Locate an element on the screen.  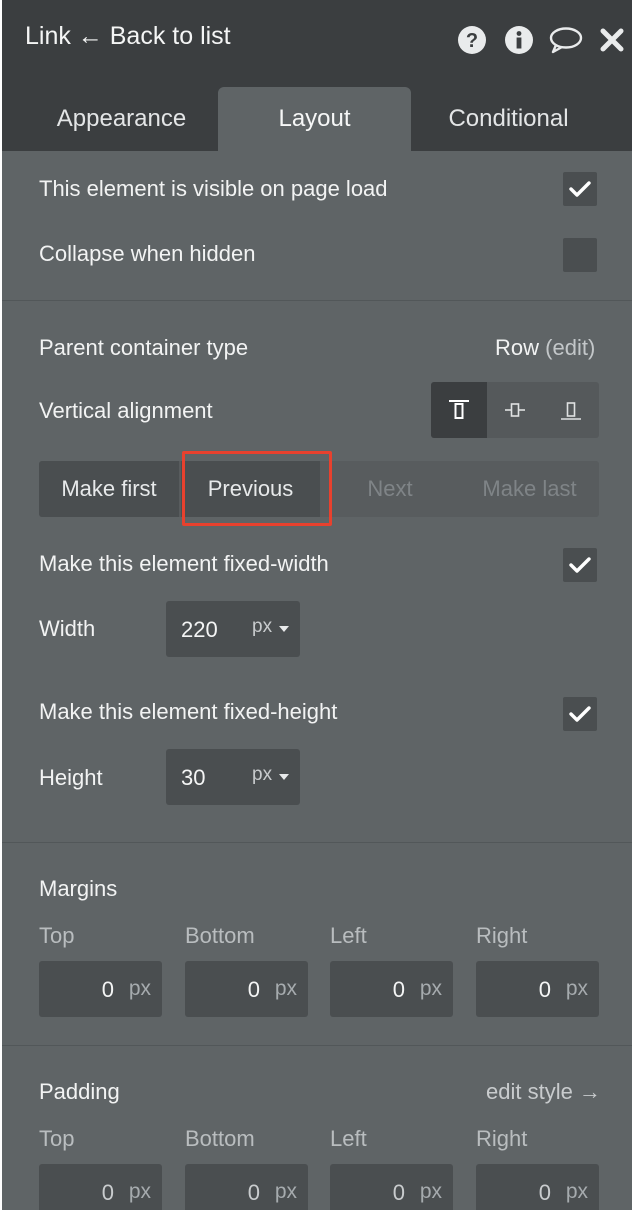
panel-header: Link ← Back to list ? is located at coordinates (317, 37).